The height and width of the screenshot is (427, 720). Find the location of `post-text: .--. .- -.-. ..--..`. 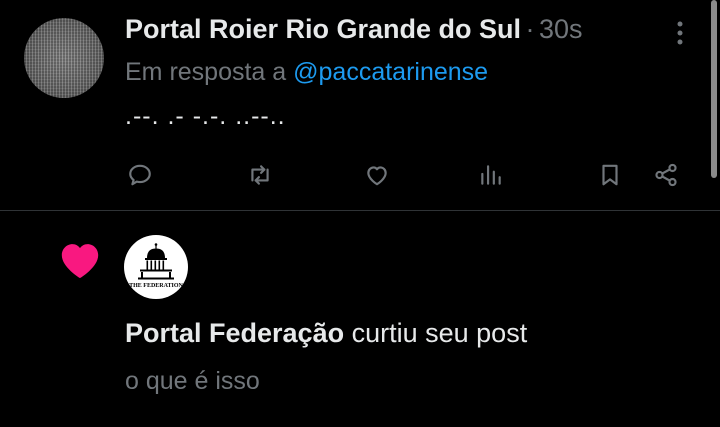

post-text: .--. .- -.-. ..--.. is located at coordinates (205, 116).